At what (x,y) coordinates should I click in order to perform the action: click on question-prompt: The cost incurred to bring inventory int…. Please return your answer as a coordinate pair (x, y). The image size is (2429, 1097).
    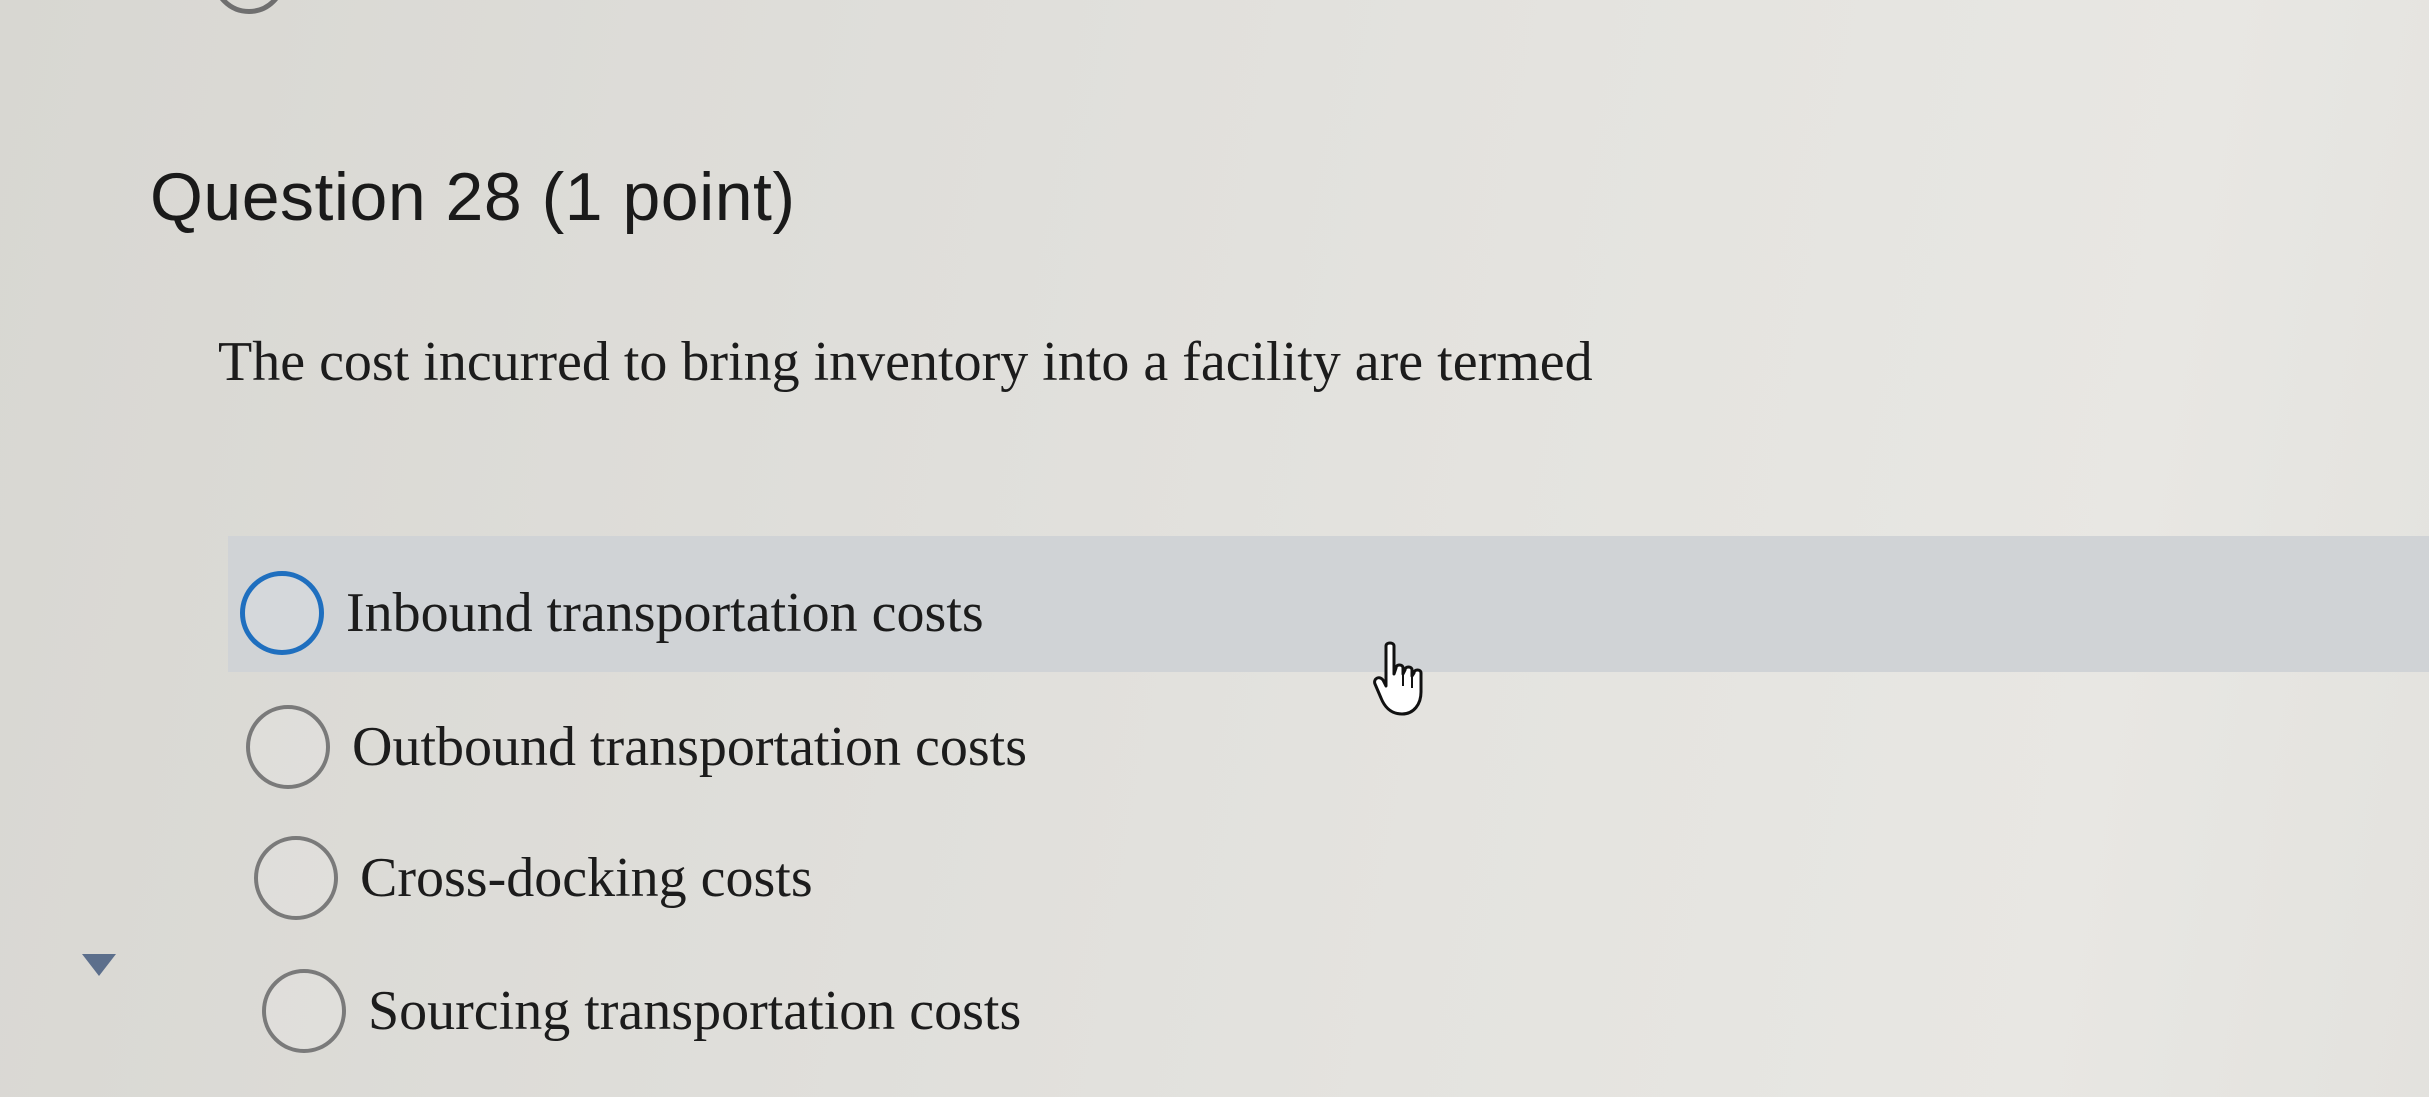
    Looking at the image, I should click on (905, 362).